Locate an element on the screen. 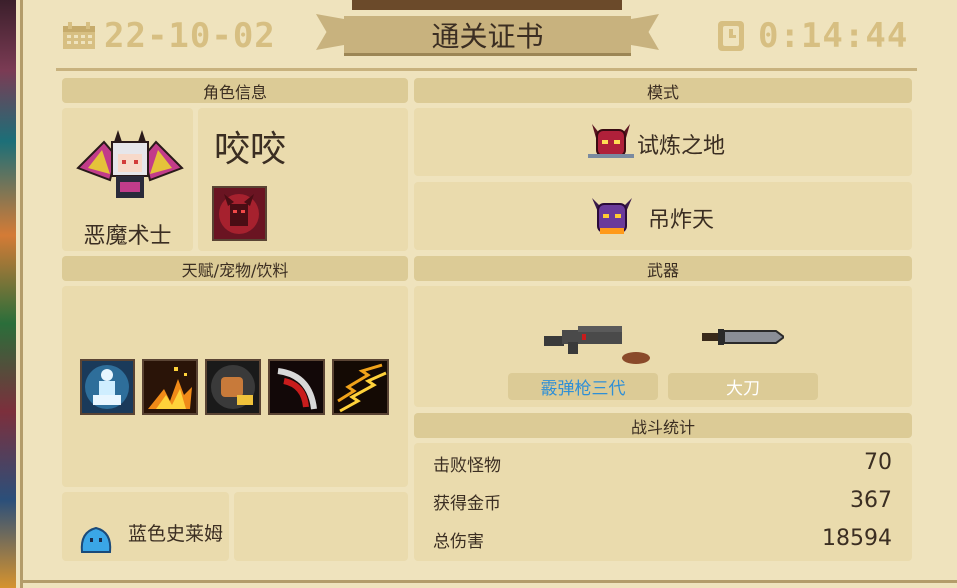 This screenshot has height=588, width=957. pet-name: 蓝色史莱姆 is located at coordinates (176, 534).